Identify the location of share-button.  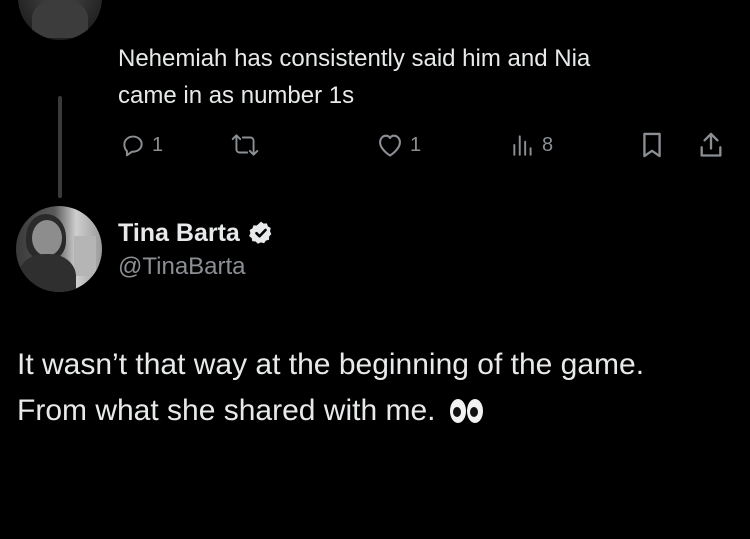
(711, 145).